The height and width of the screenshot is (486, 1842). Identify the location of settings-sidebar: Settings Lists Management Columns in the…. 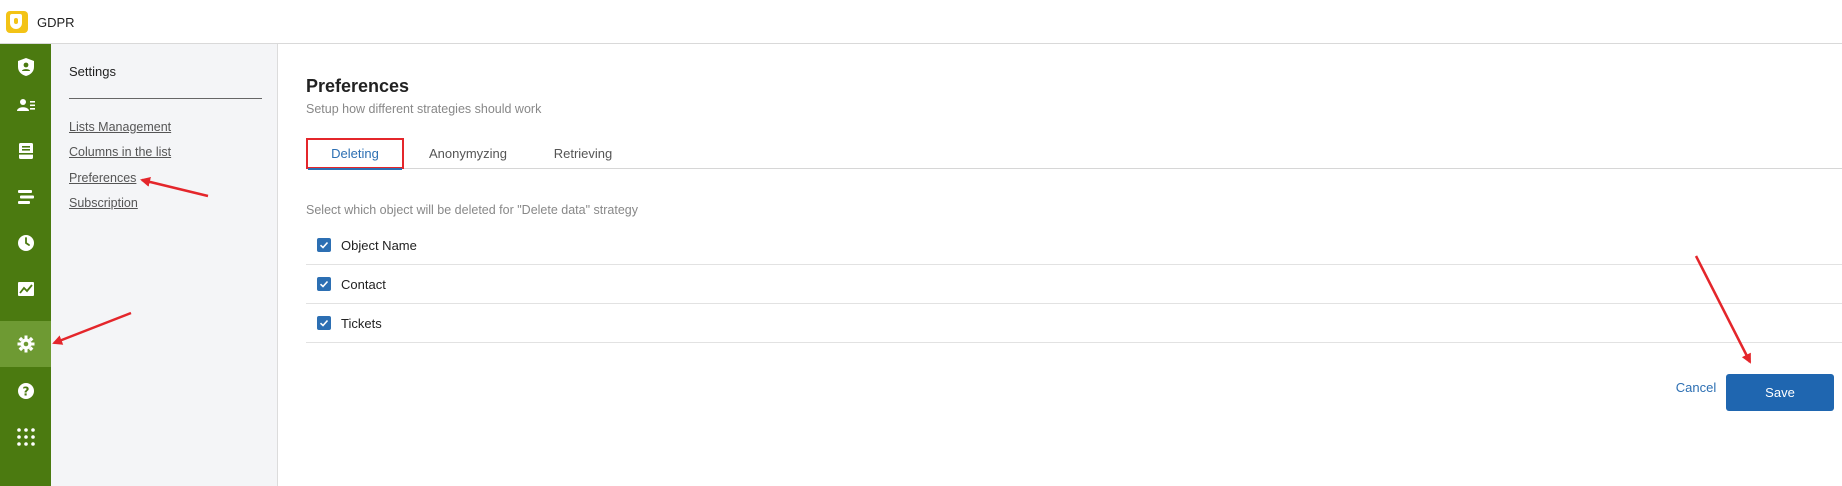
(164, 265).